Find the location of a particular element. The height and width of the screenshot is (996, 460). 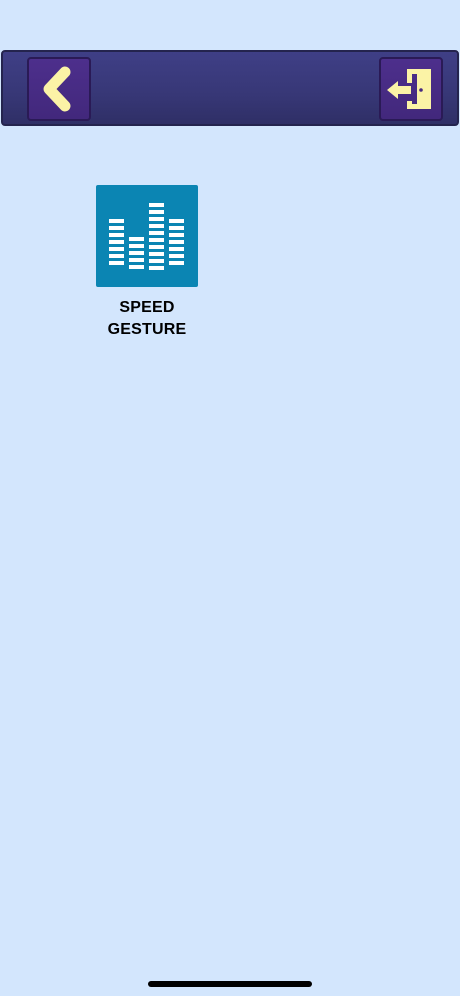

speed-gesture-label: SPEED GESTURE is located at coordinates (147, 319).